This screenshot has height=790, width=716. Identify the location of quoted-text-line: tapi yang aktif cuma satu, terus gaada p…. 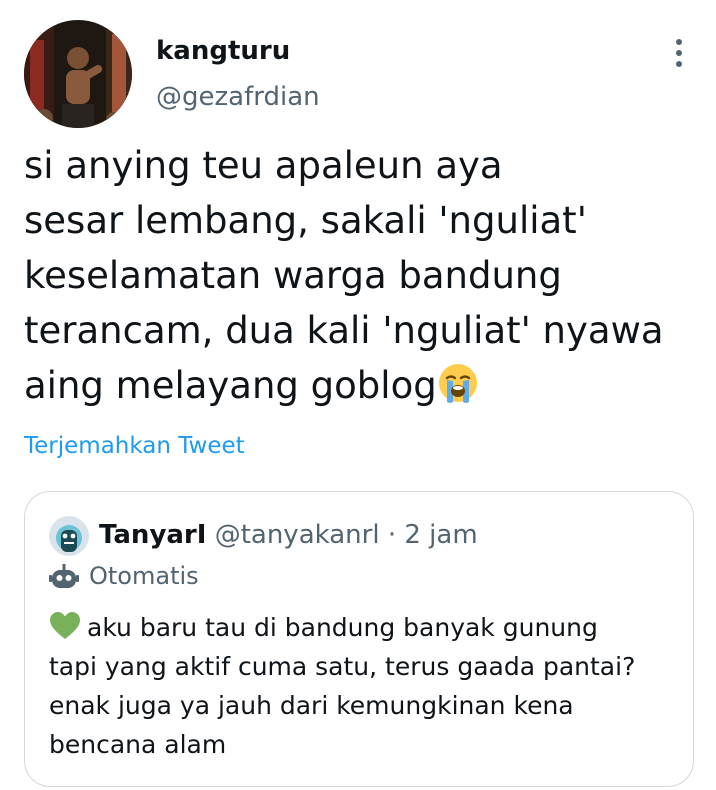
(342, 666).